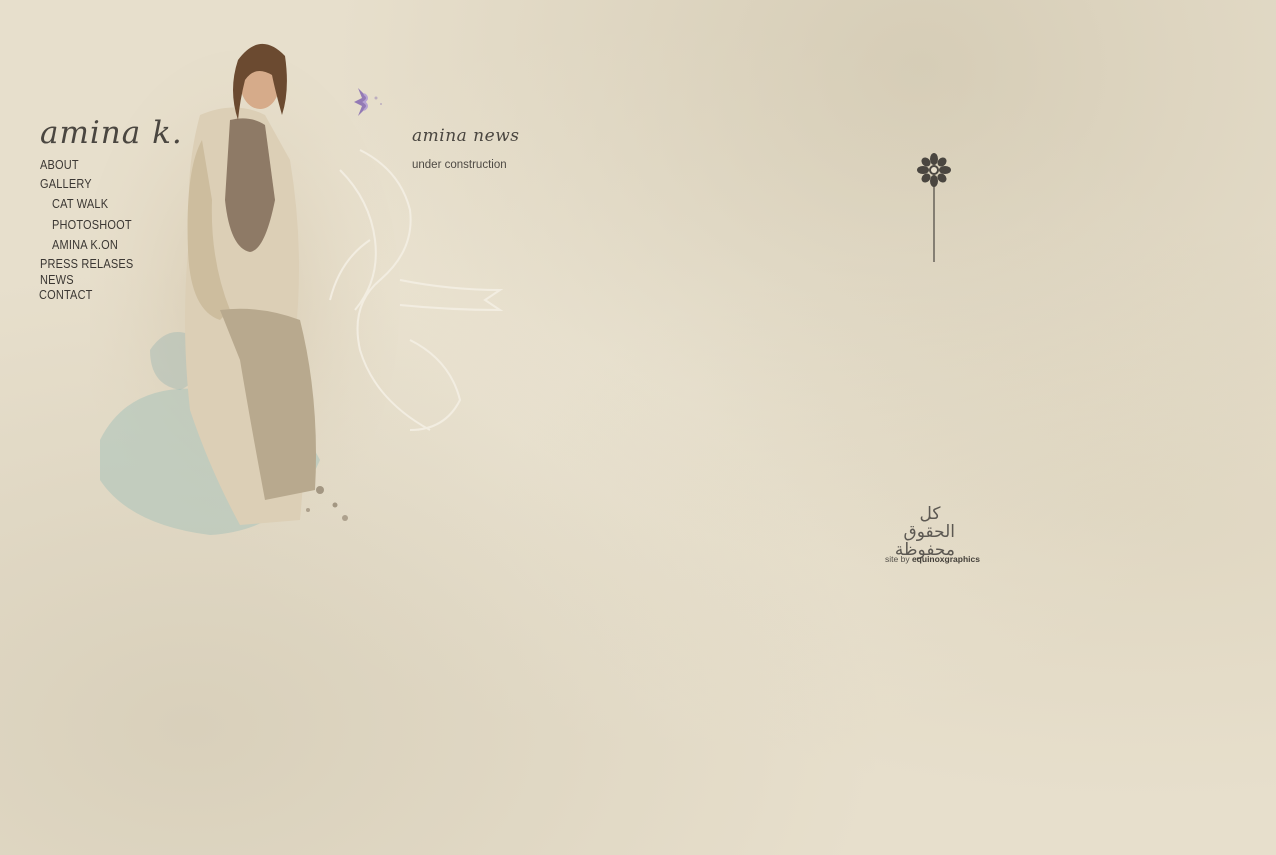 The height and width of the screenshot is (855, 1276). Describe the element at coordinates (459, 165) in the screenshot. I see `news-status-text: under construction` at that location.